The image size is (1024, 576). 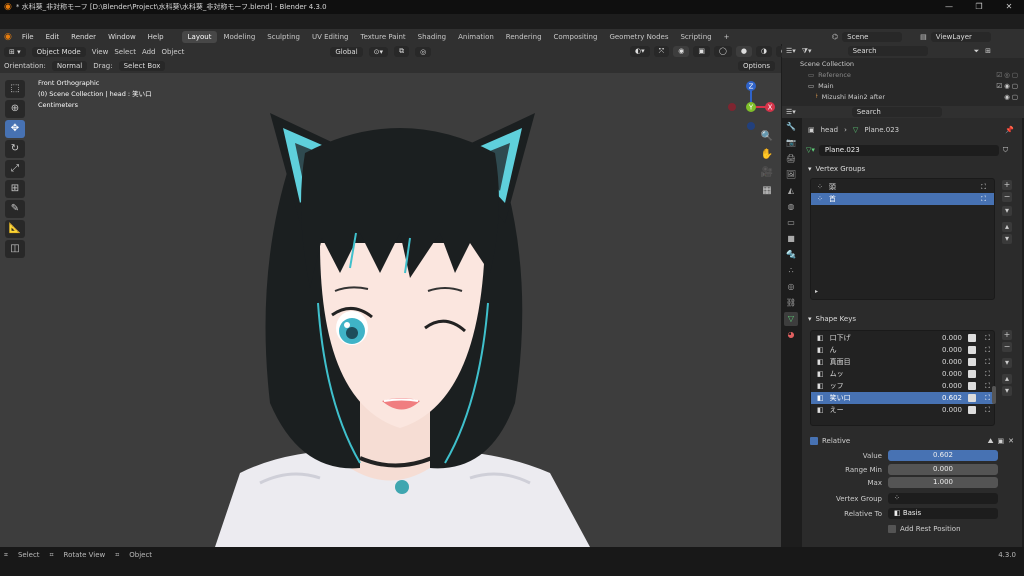 I want to click on data-tab-icon: ▽, so click(x=791, y=319).